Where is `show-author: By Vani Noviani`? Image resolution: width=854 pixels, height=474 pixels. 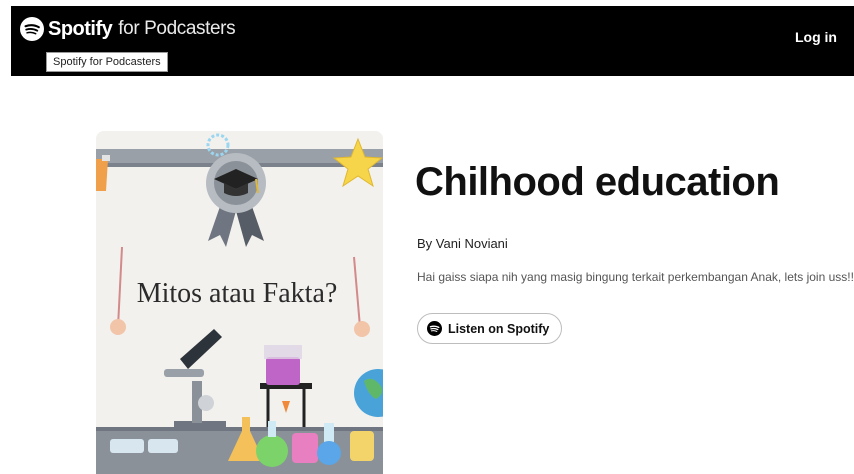
show-author: By Vani Noviani is located at coordinates (462, 243).